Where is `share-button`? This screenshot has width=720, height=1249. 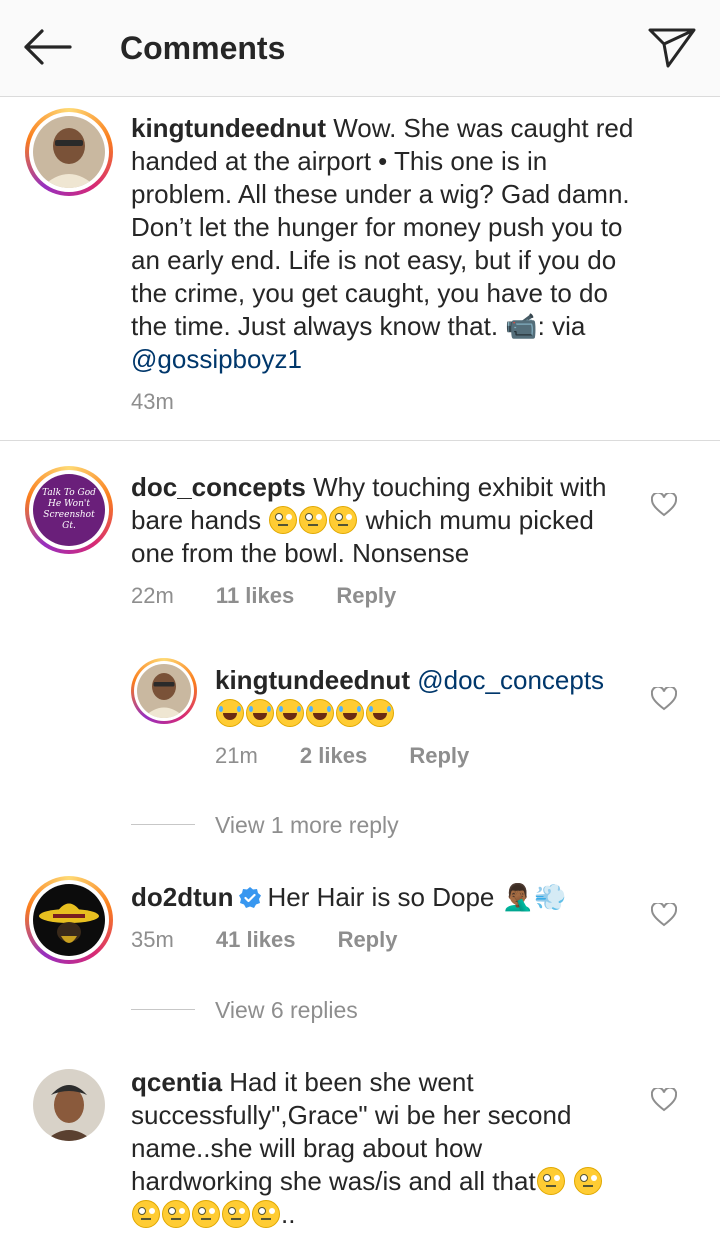
share-button is located at coordinates (672, 47).